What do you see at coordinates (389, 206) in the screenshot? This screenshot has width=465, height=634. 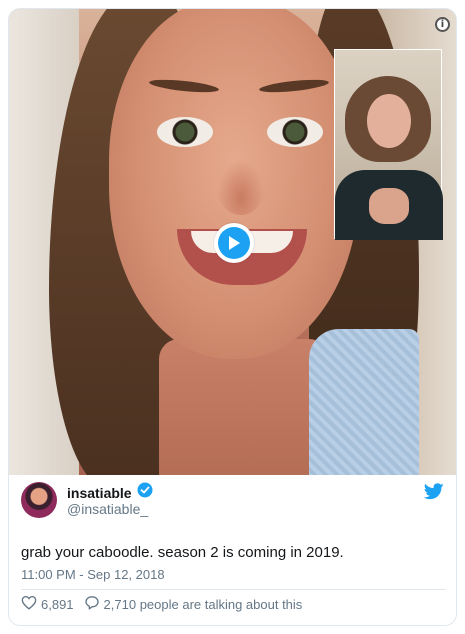 I see `pip-hand` at bounding box center [389, 206].